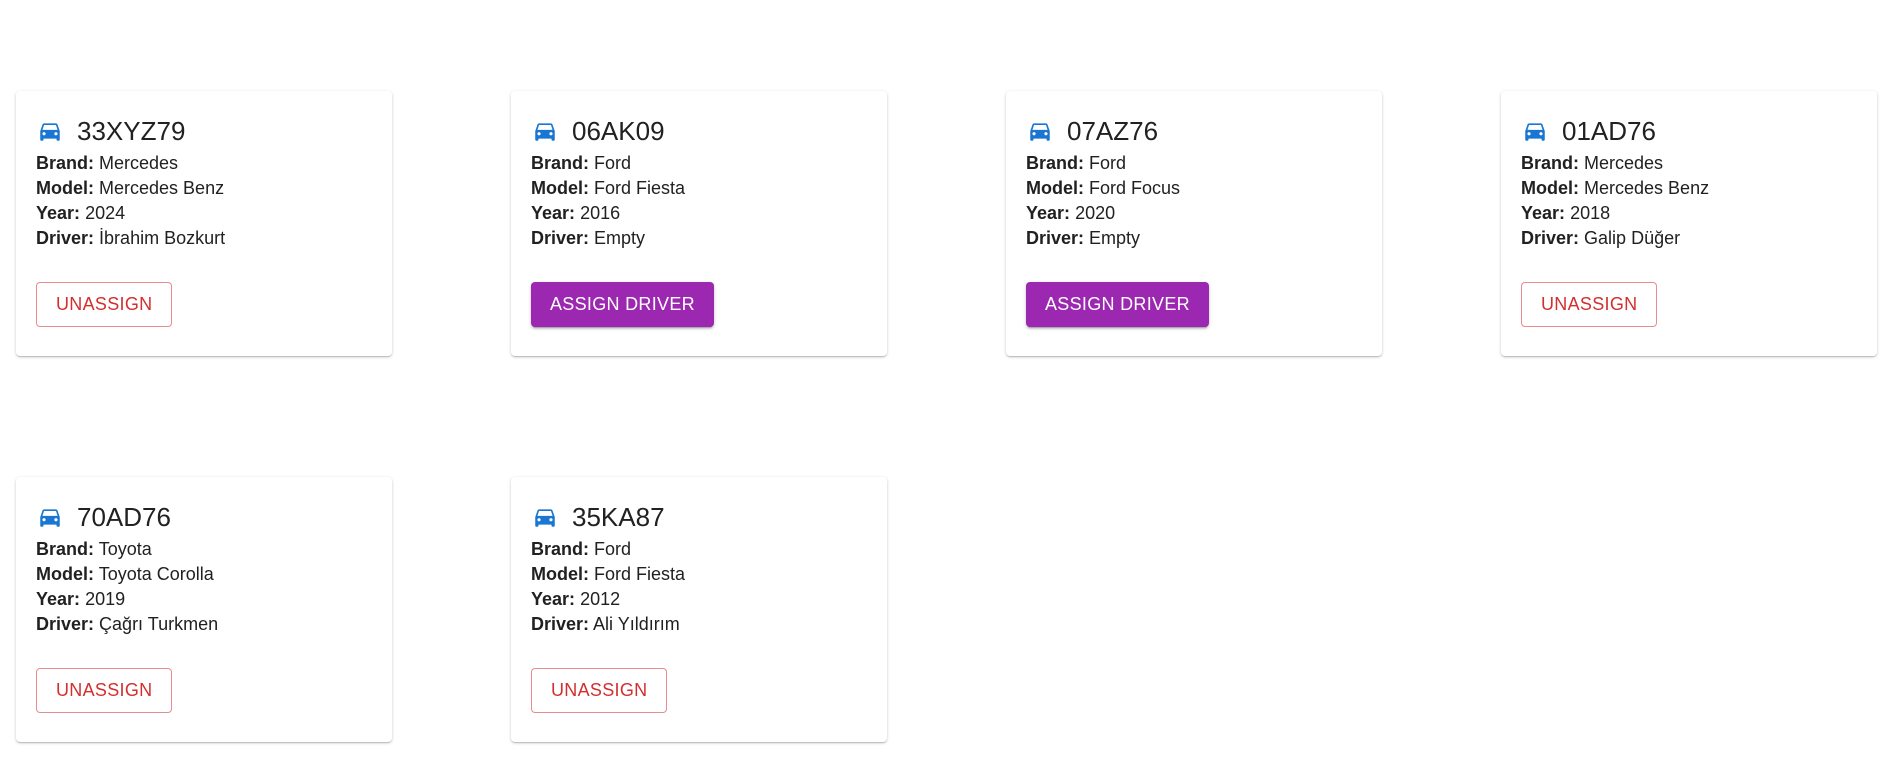  What do you see at coordinates (105, 599) in the screenshot?
I see `year-value: 2019` at bounding box center [105, 599].